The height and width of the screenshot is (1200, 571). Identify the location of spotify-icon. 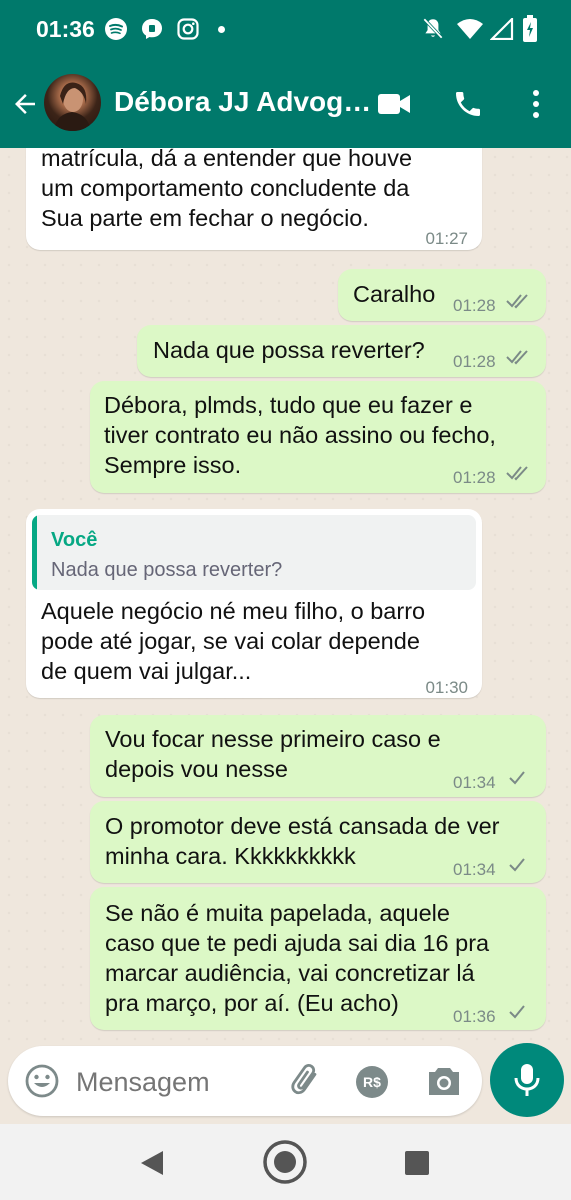
(116, 29).